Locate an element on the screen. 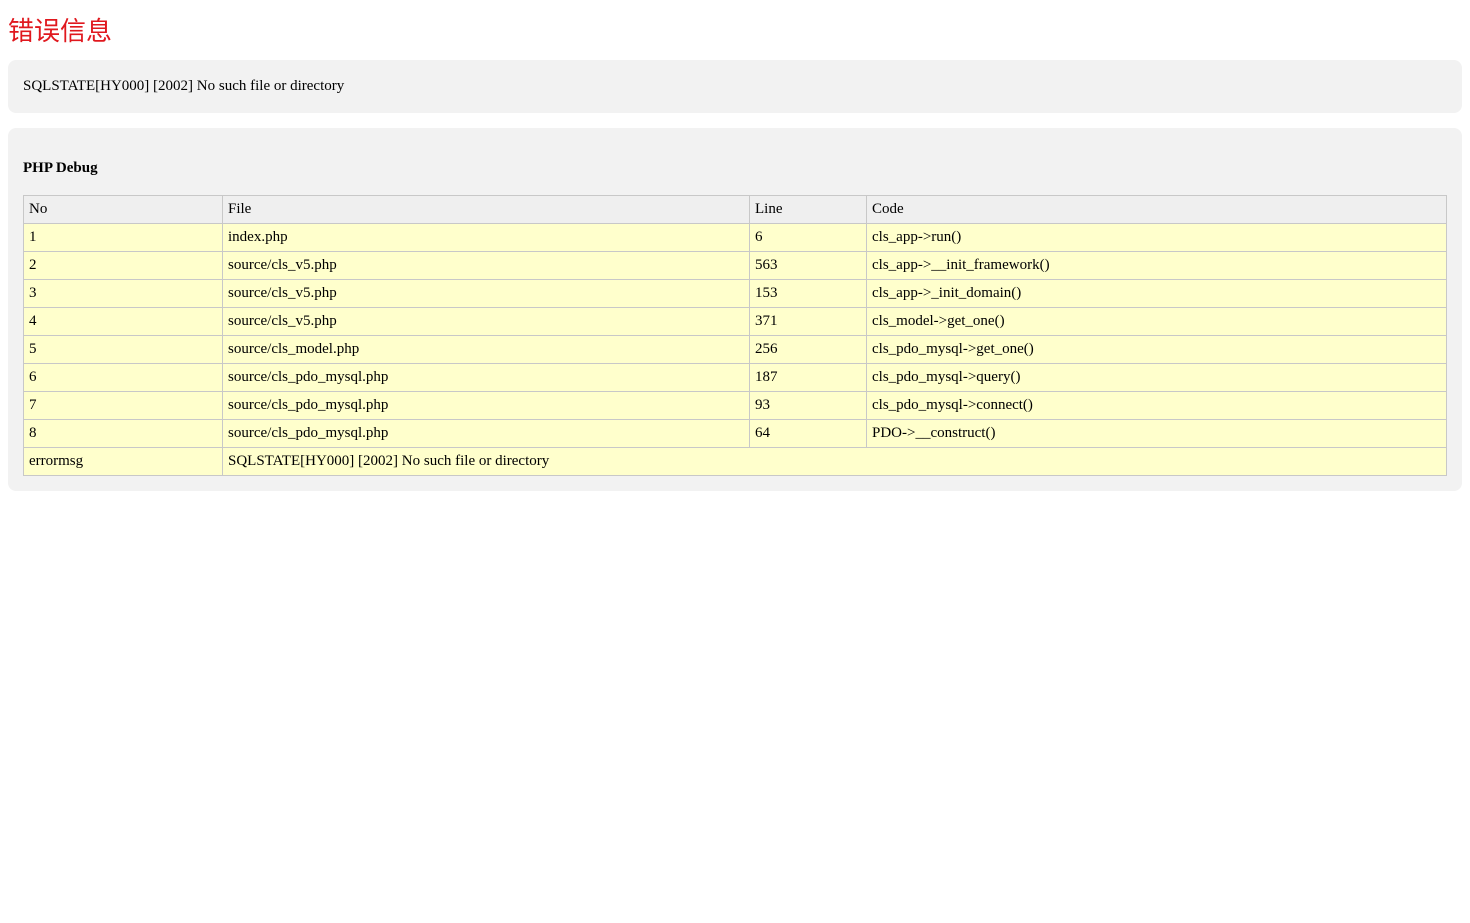 This screenshot has width=1470, height=923. cell-no: 8 is located at coordinates (123, 433).